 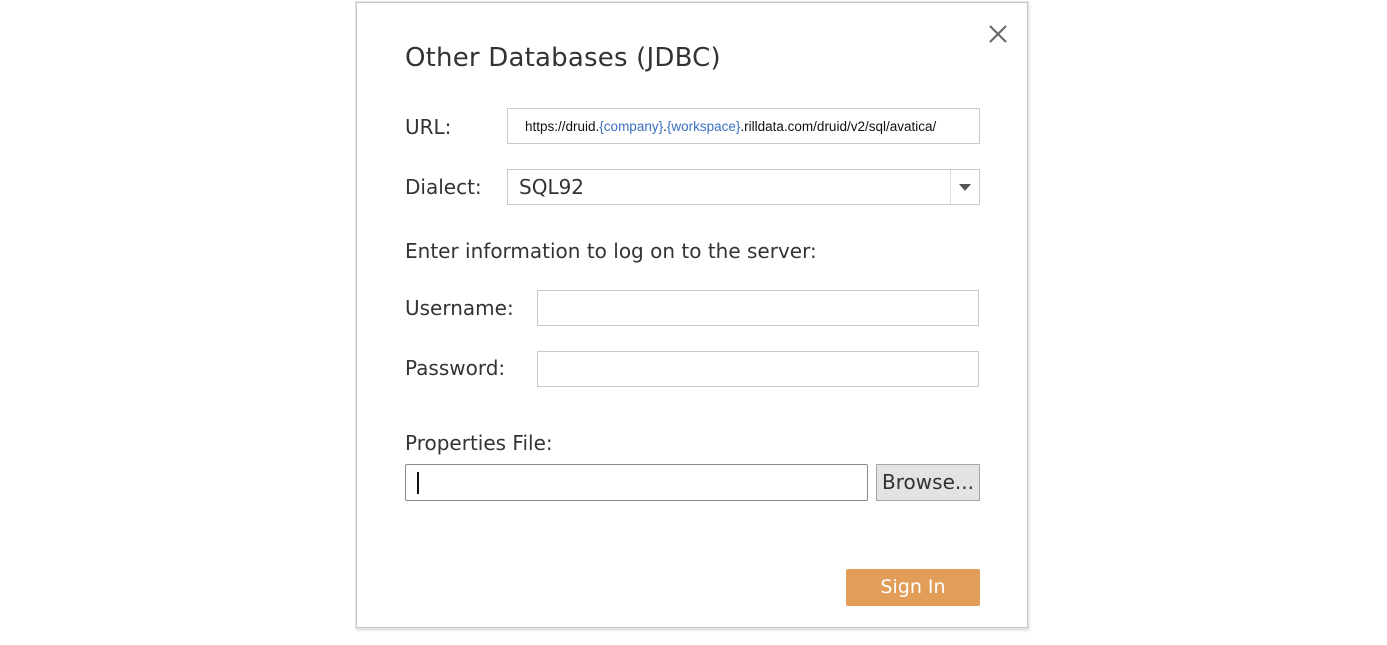 What do you see at coordinates (479, 443) in the screenshot?
I see `properties-file-label: Properties File:` at bounding box center [479, 443].